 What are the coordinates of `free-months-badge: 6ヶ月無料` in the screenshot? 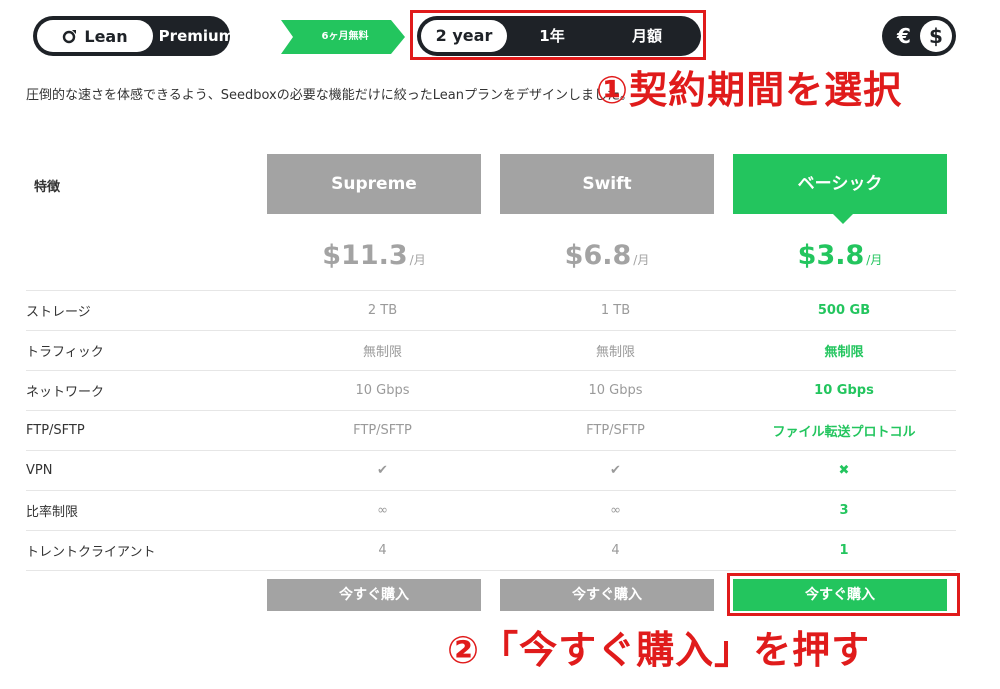 It's located at (343, 37).